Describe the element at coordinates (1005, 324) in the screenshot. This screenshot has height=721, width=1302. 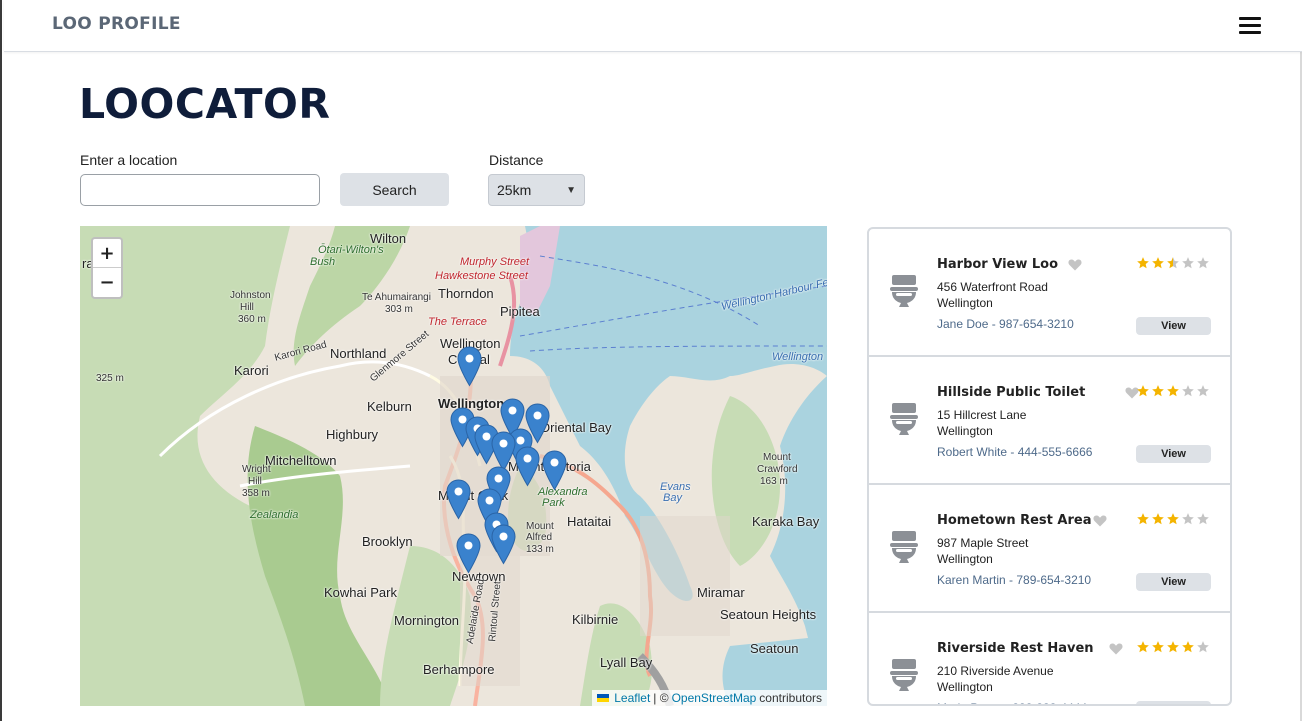
I see `result-contact: Jane Doe - 987-654-3210` at that location.